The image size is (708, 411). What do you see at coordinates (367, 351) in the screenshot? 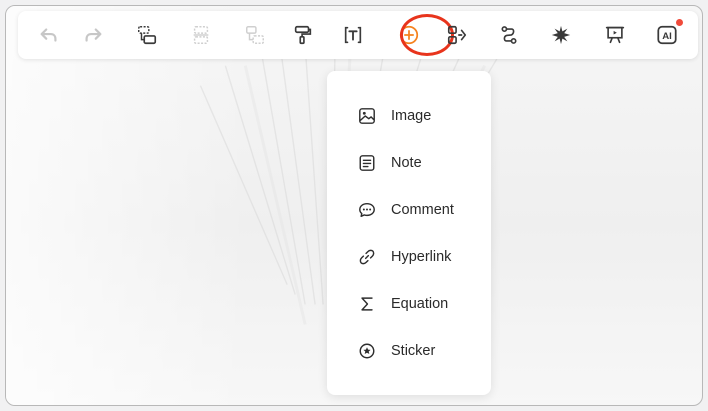
I see `sticker-icon` at bounding box center [367, 351].